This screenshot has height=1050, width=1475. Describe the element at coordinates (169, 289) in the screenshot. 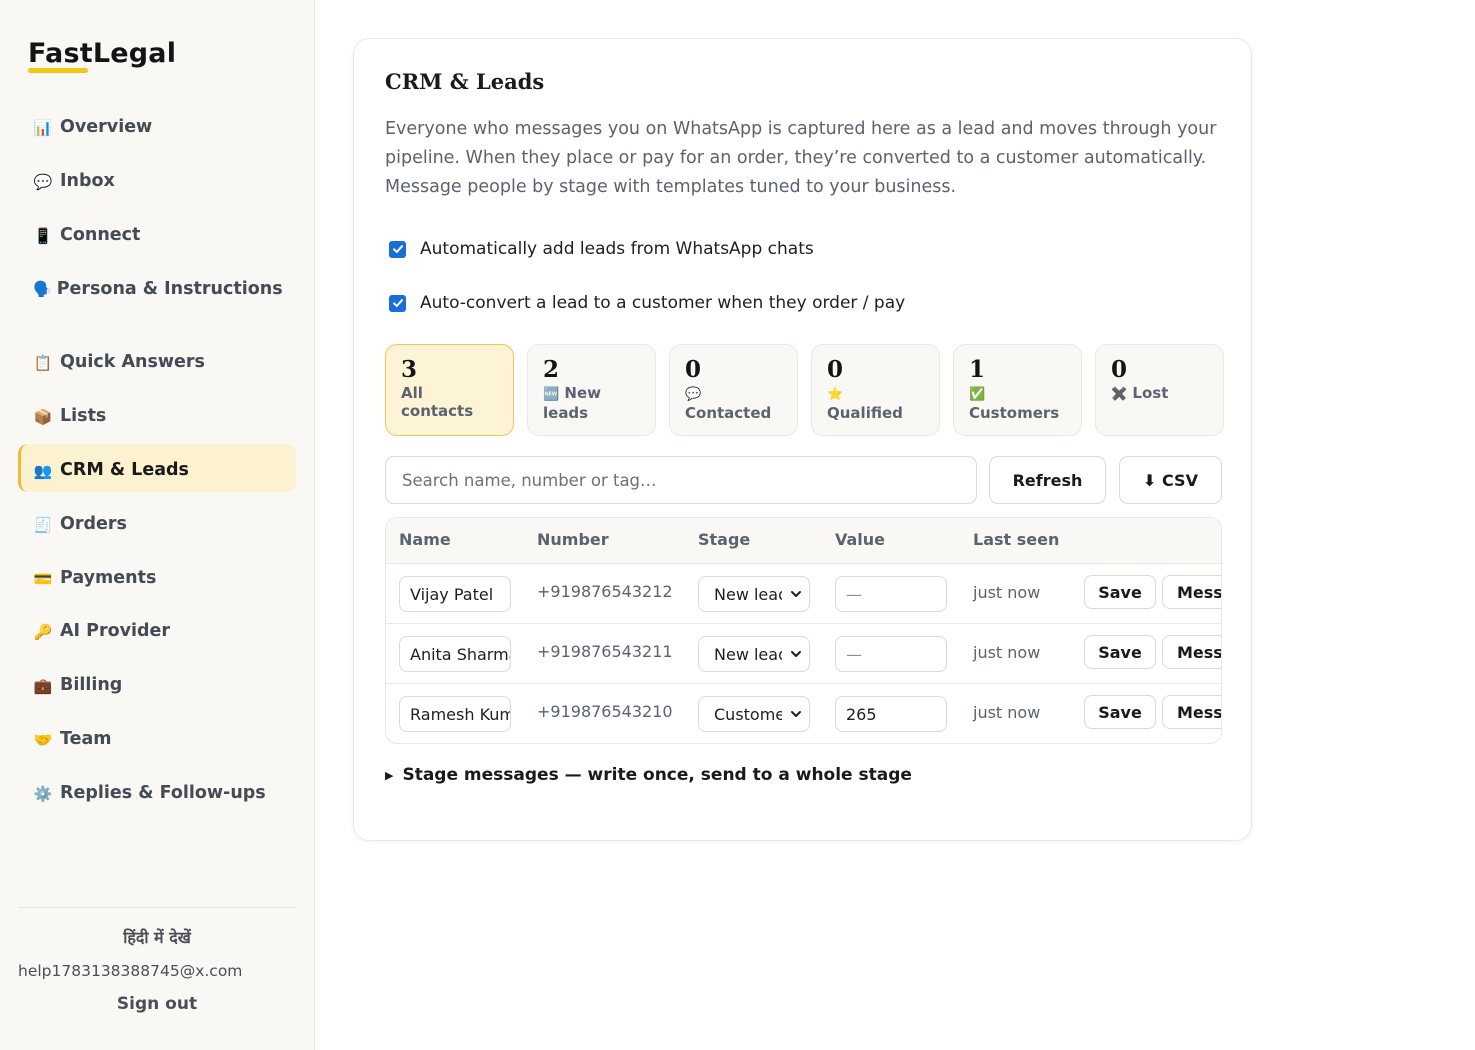

I see `sidebar-item-label: Persona & Instructions` at that location.